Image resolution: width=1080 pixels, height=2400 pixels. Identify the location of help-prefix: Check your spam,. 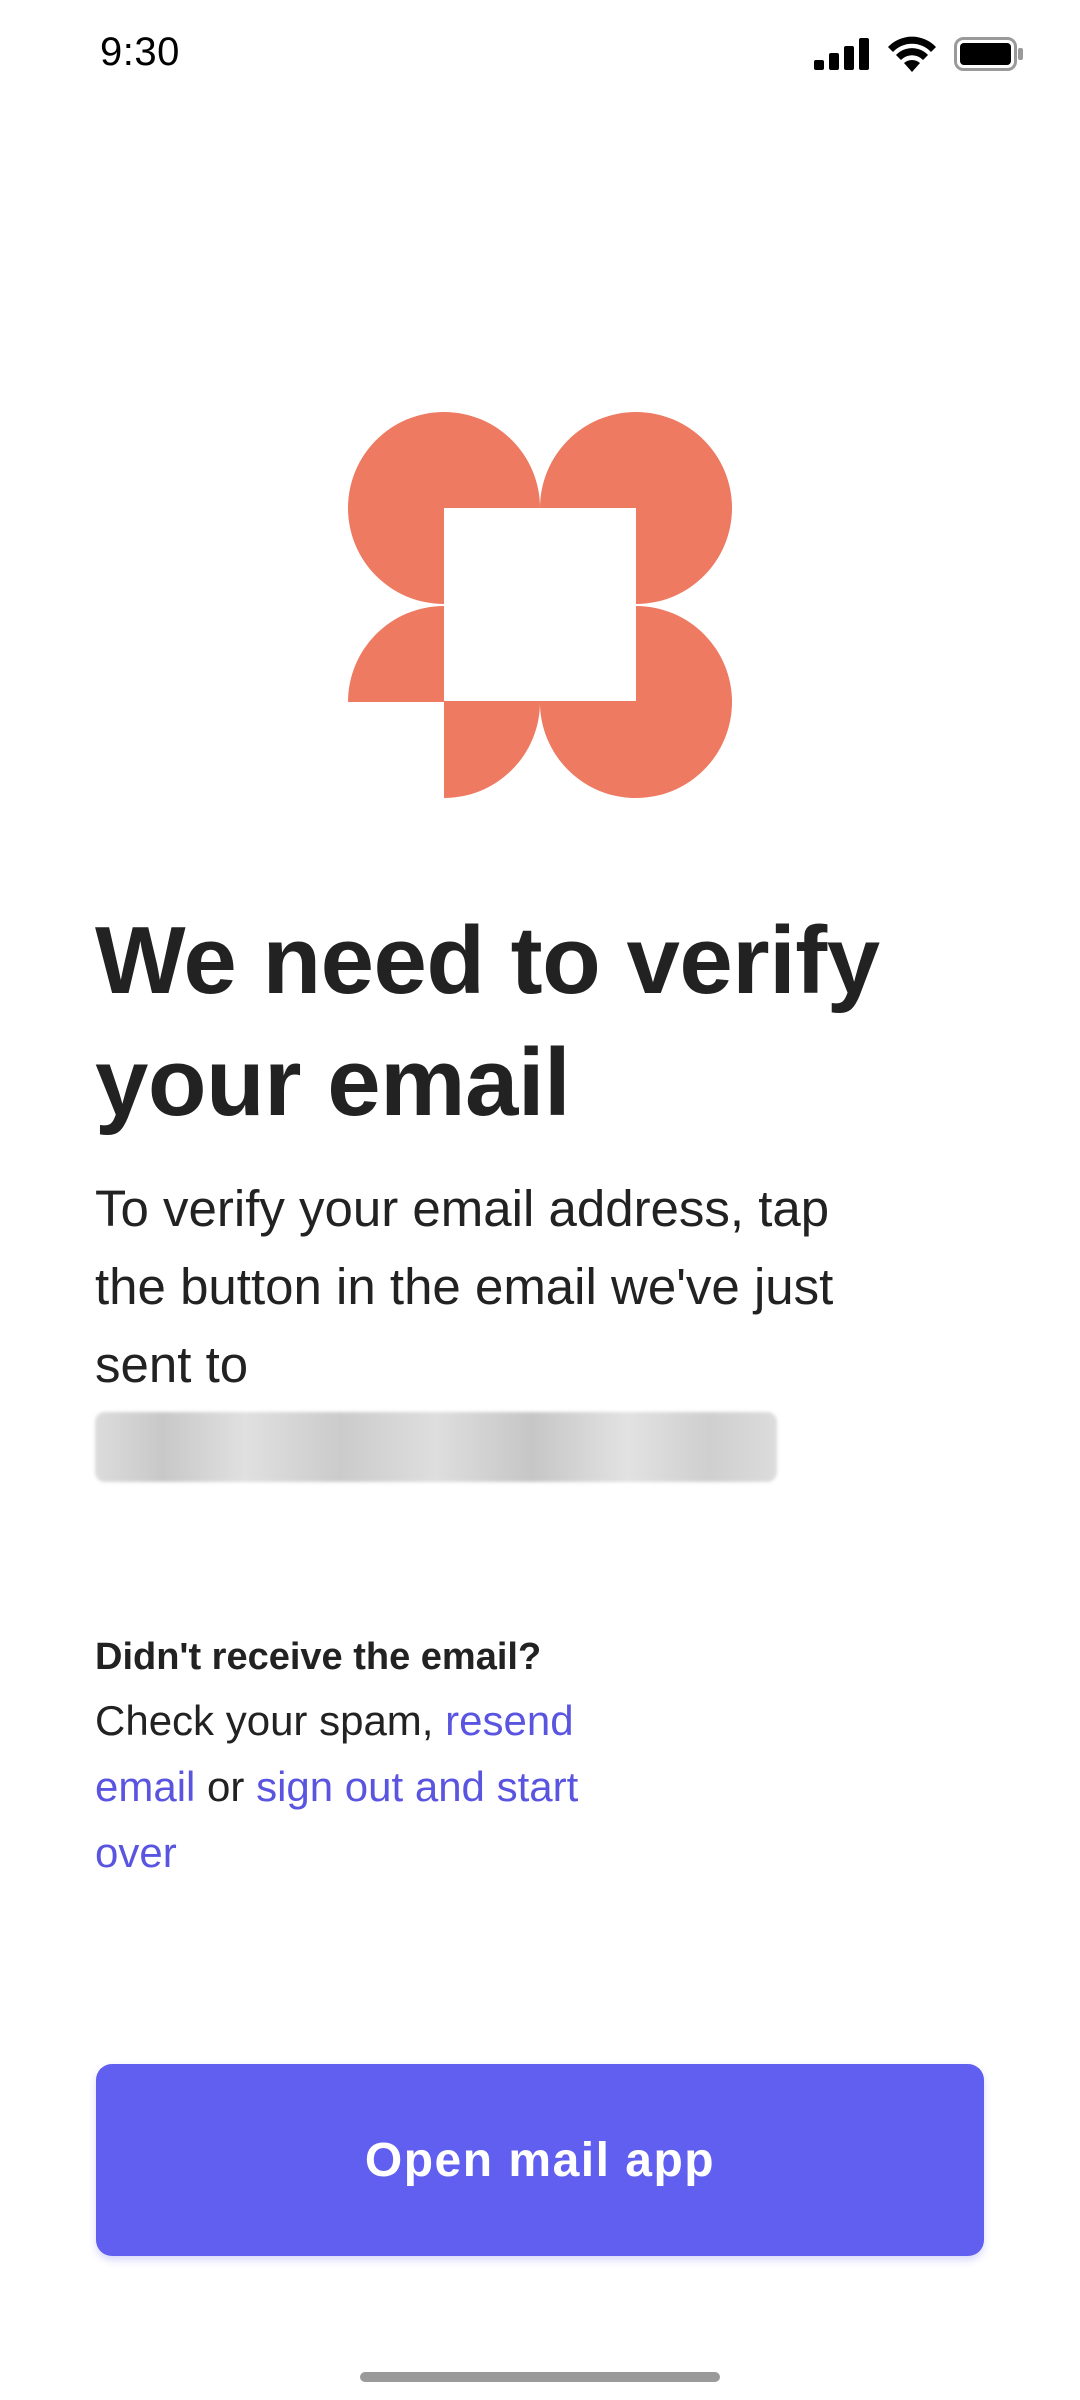
(270, 1720).